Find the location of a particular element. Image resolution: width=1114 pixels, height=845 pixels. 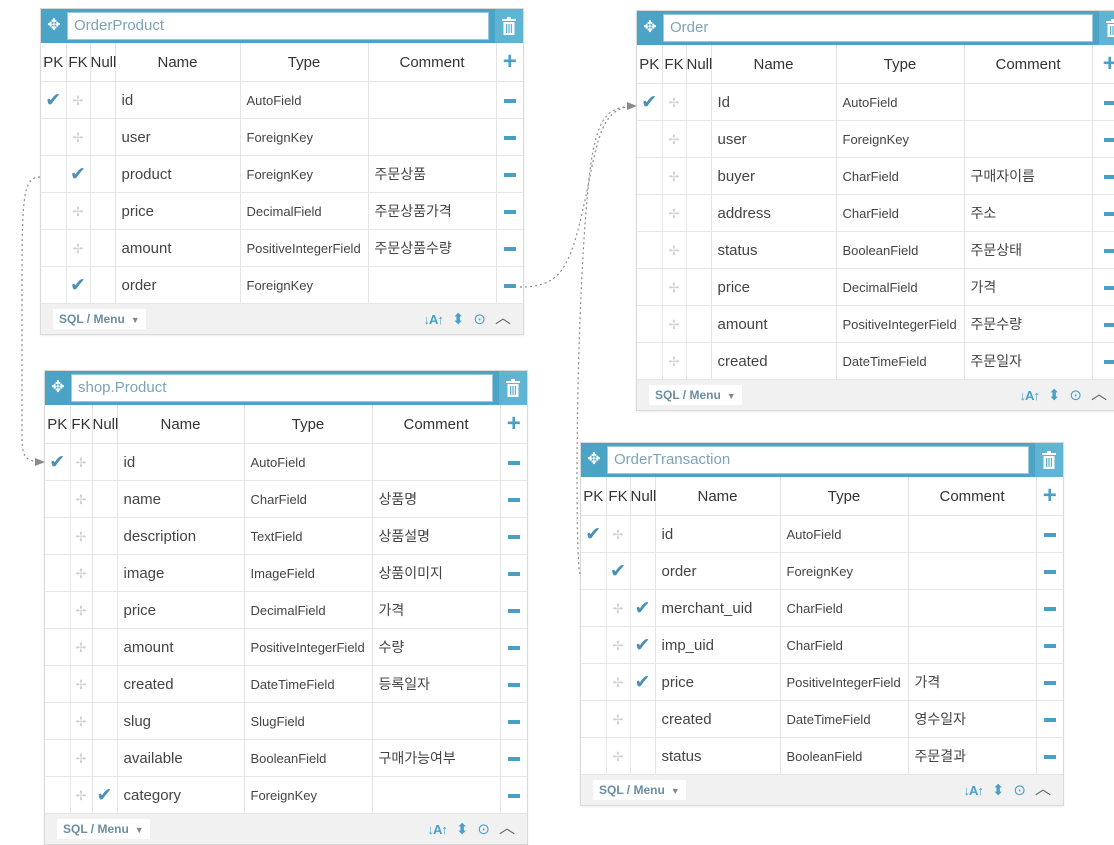

sort-updown-icon: ⬍ is located at coordinates (458, 319).